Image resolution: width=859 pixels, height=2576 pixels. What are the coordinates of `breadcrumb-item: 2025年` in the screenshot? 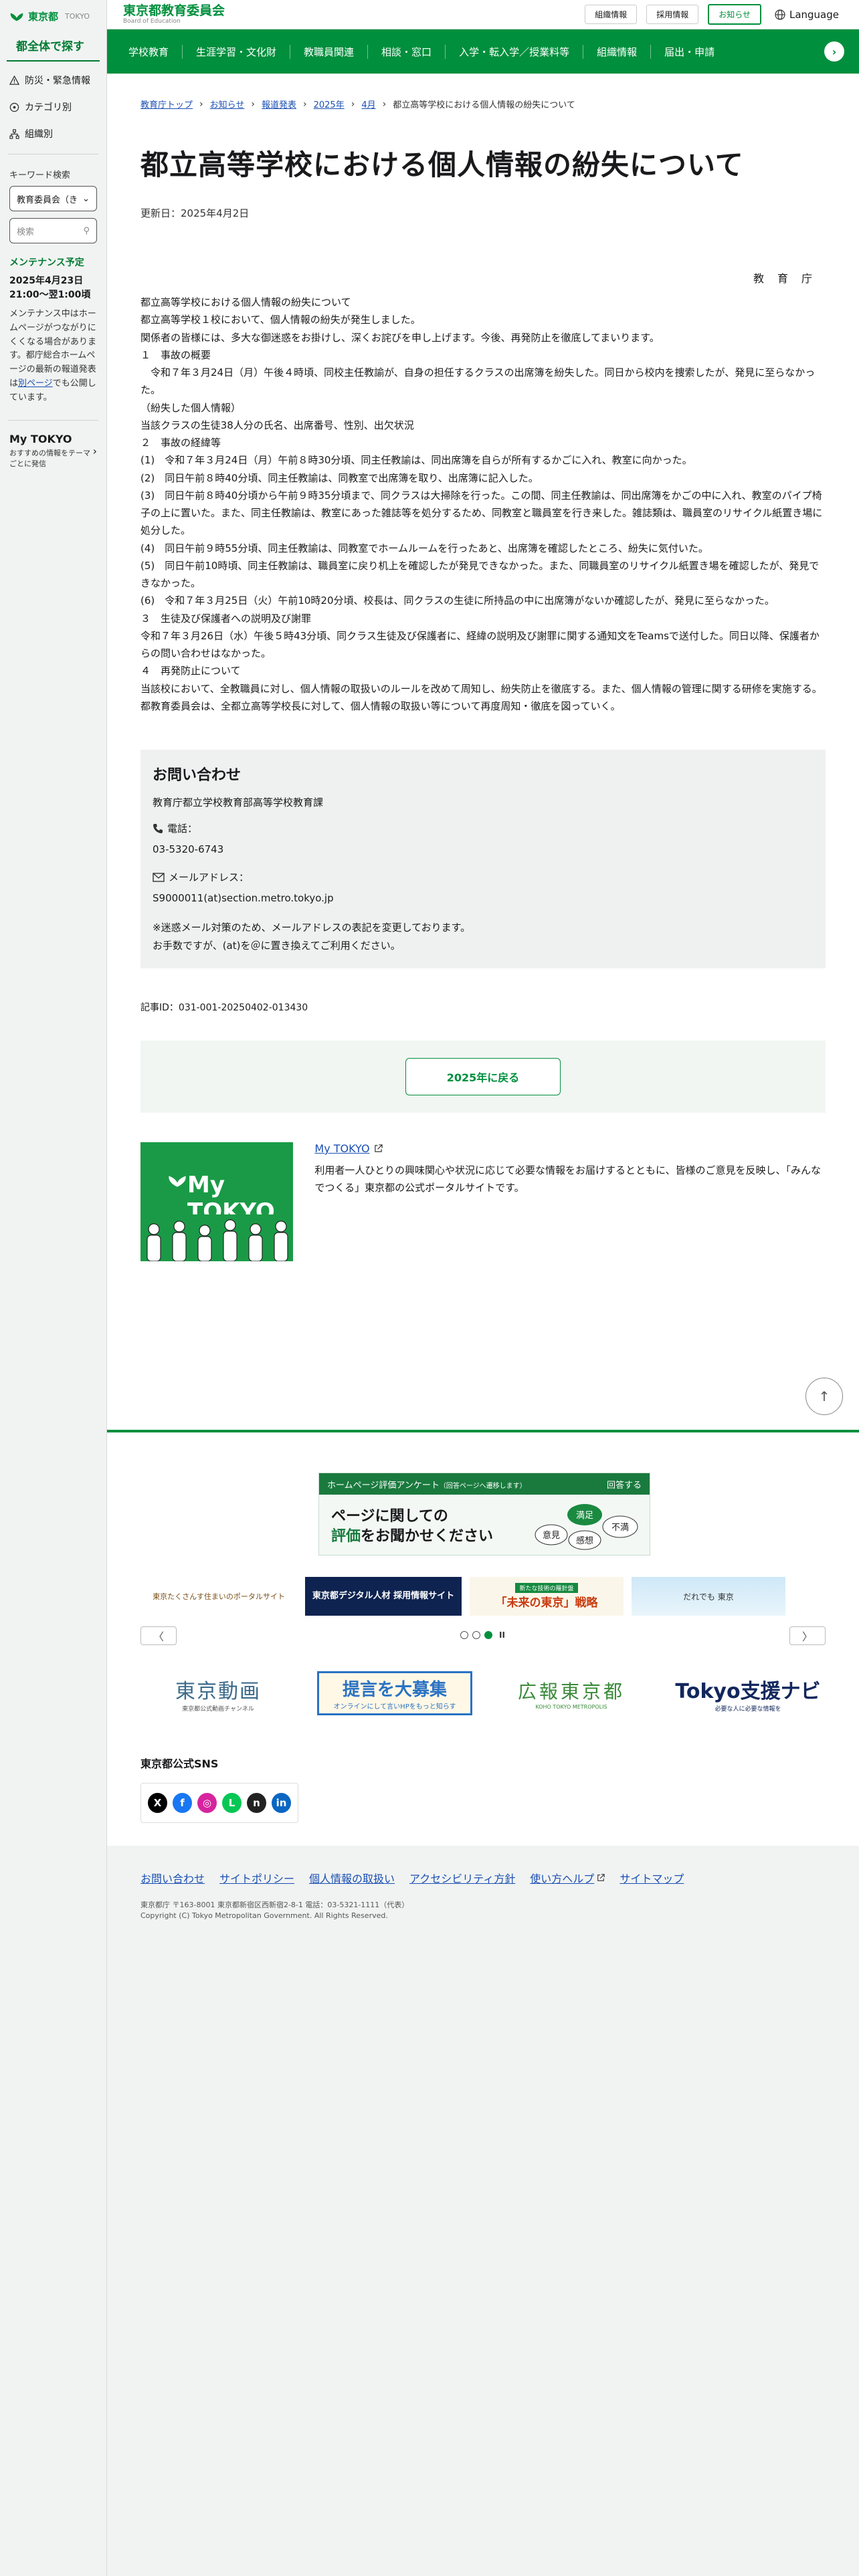 It's located at (329, 104).